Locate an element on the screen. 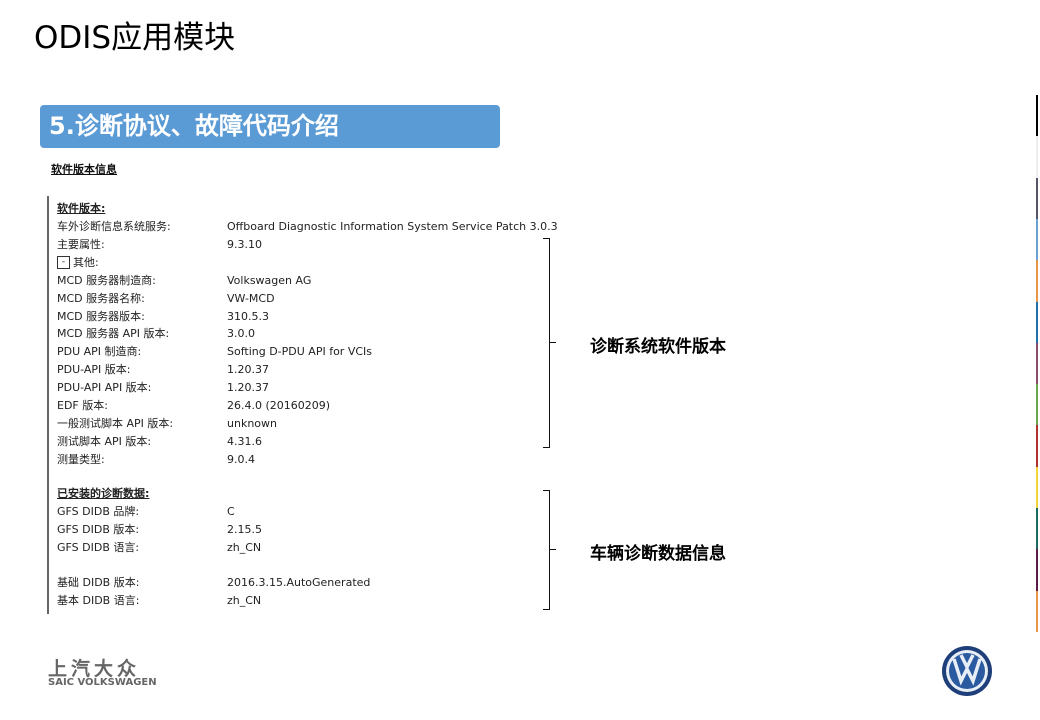  diagdata-header: 已安装的诊断数据: is located at coordinates (103, 493).